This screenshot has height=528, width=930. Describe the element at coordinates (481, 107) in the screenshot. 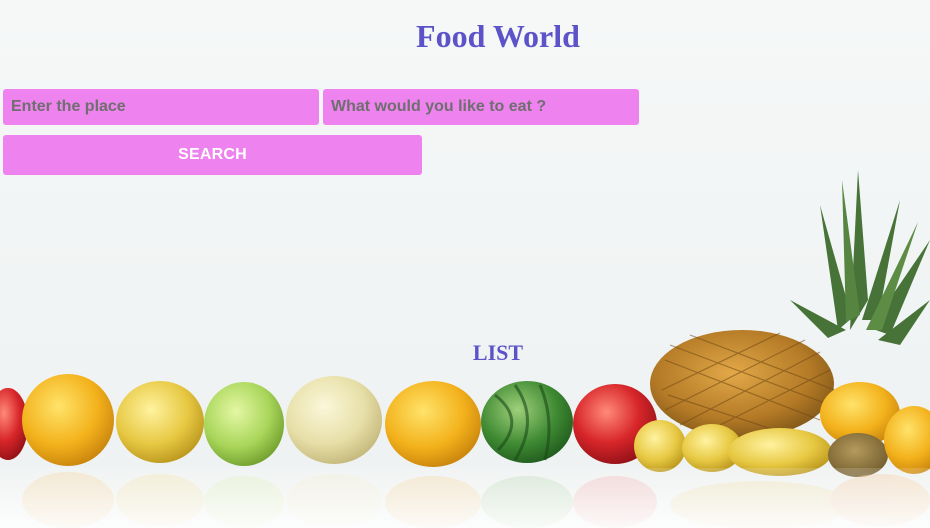

I see `food-input` at that location.